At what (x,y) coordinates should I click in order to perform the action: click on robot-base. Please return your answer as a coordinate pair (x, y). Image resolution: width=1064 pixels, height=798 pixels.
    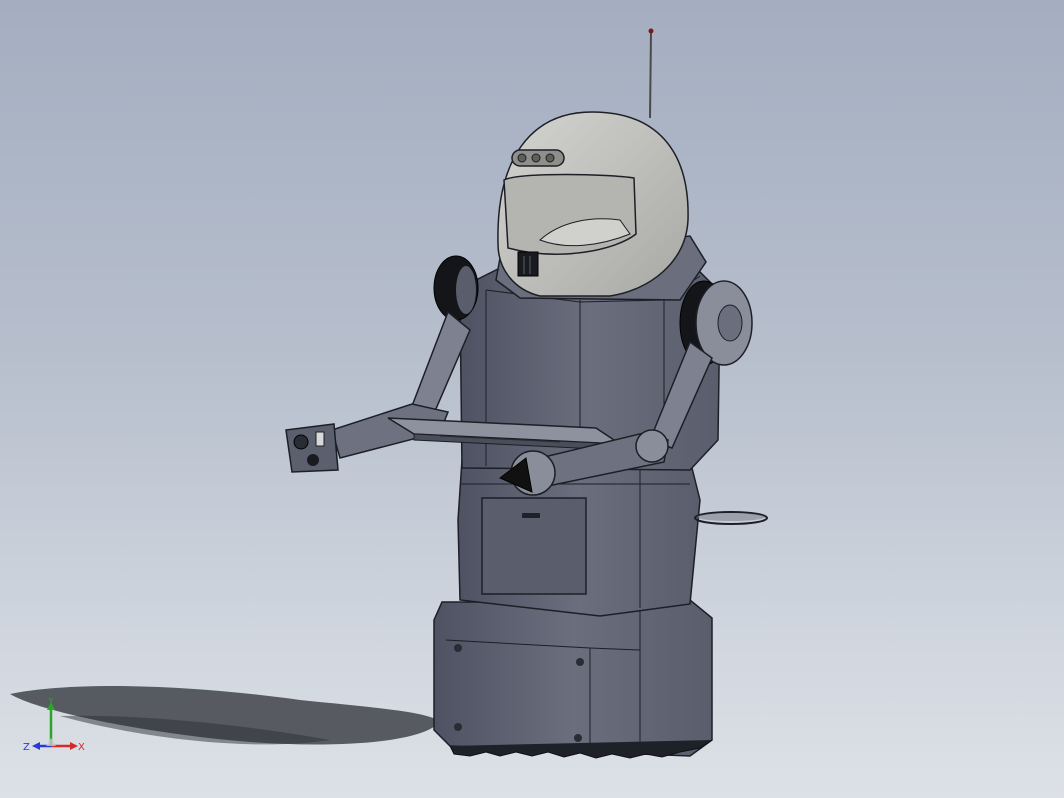
    Looking at the image, I should click on (573, 679).